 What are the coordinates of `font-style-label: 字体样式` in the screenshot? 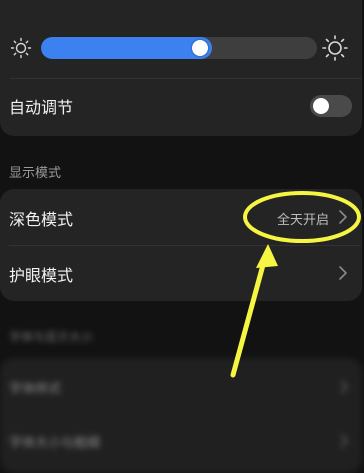 It's located at (35, 387).